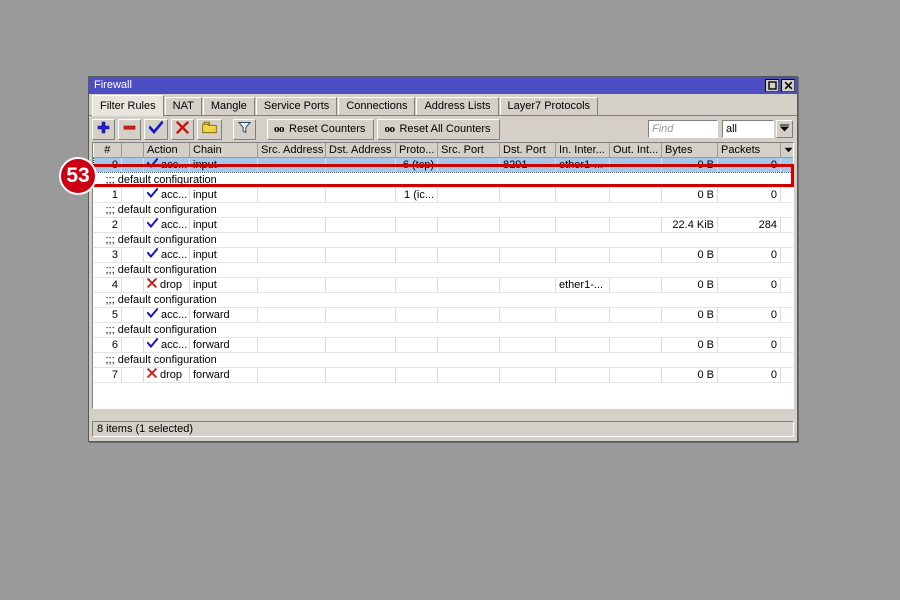  I want to click on filter-button, so click(244, 129).